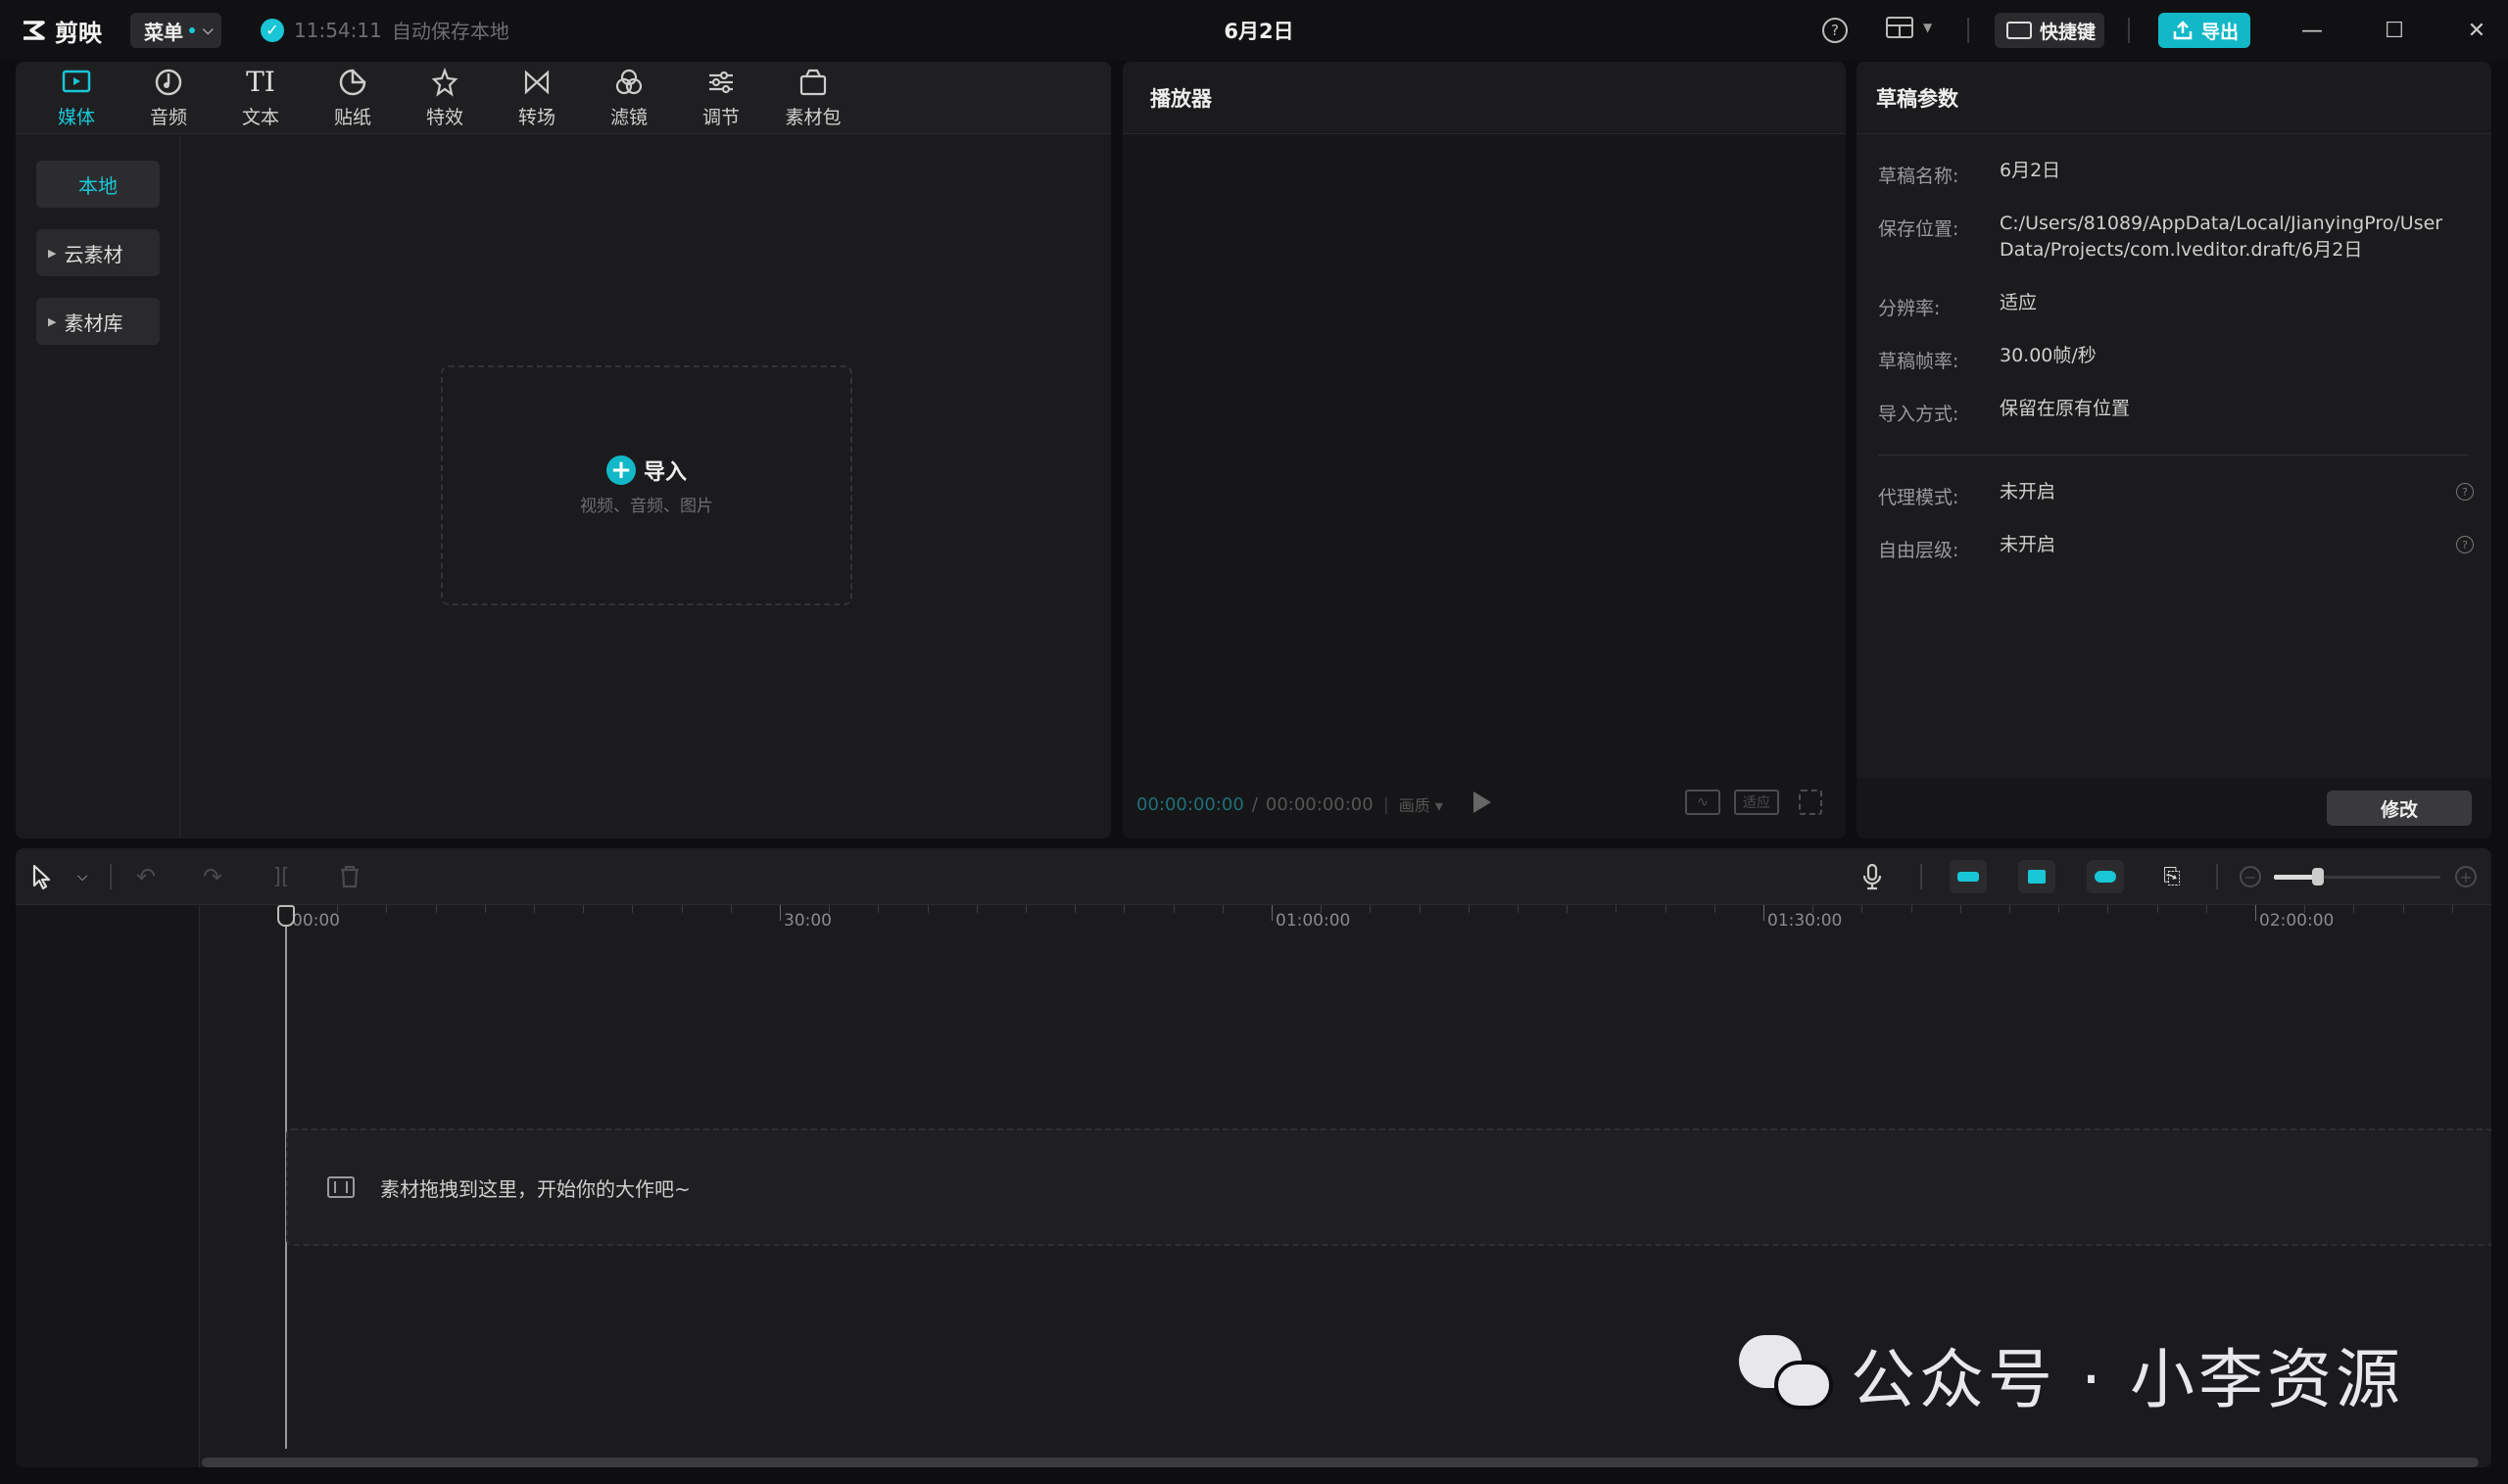 Image resolution: width=2508 pixels, height=1484 pixels. I want to click on tab-label: 特效, so click(444, 117).